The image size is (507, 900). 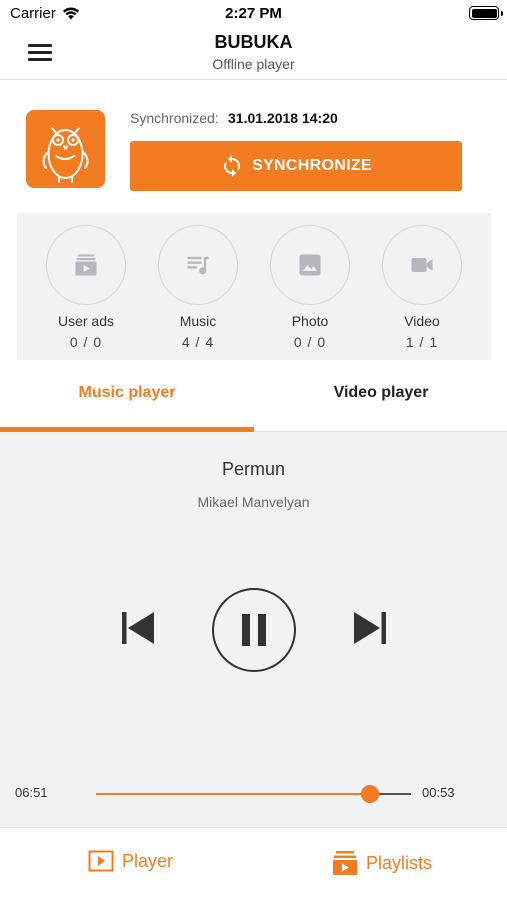 What do you see at coordinates (86, 321) in the screenshot?
I see `count-label: User ads` at bounding box center [86, 321].